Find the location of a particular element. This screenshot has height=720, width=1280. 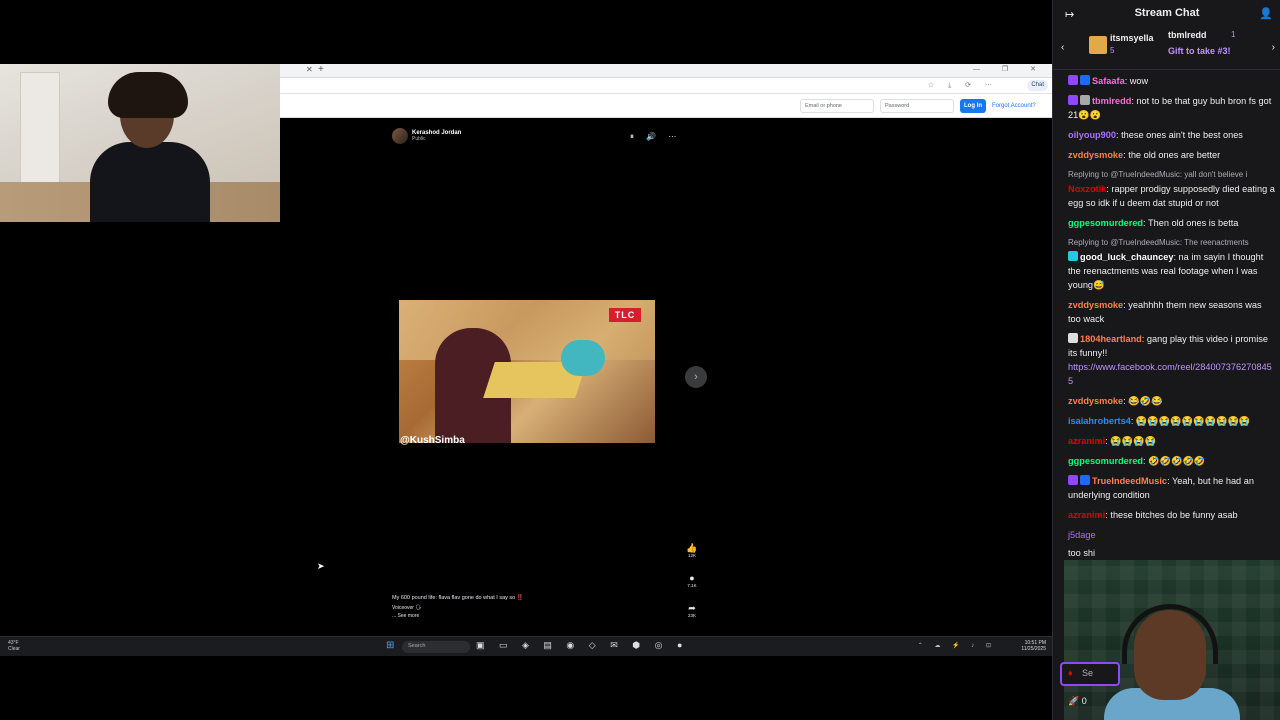

chat-message: isaiahroberts4: 😭😭😭😭😭😭😭😭😭😭 is located at coordinates (1171, 421).